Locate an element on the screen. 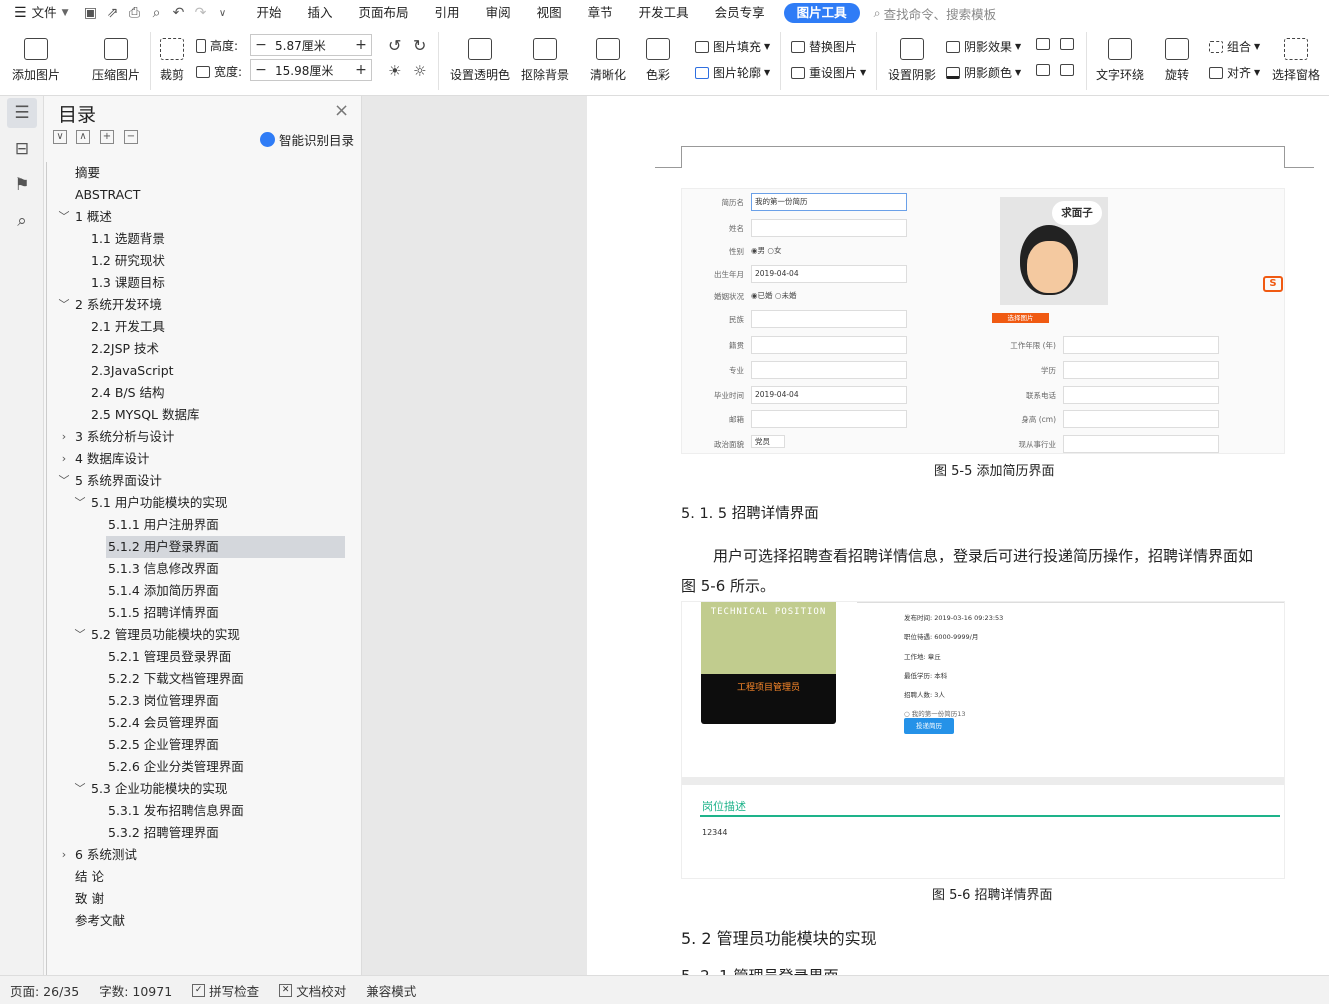  picture-fill-button: 图片填充 ▼ is located at coordinates (732, 46).